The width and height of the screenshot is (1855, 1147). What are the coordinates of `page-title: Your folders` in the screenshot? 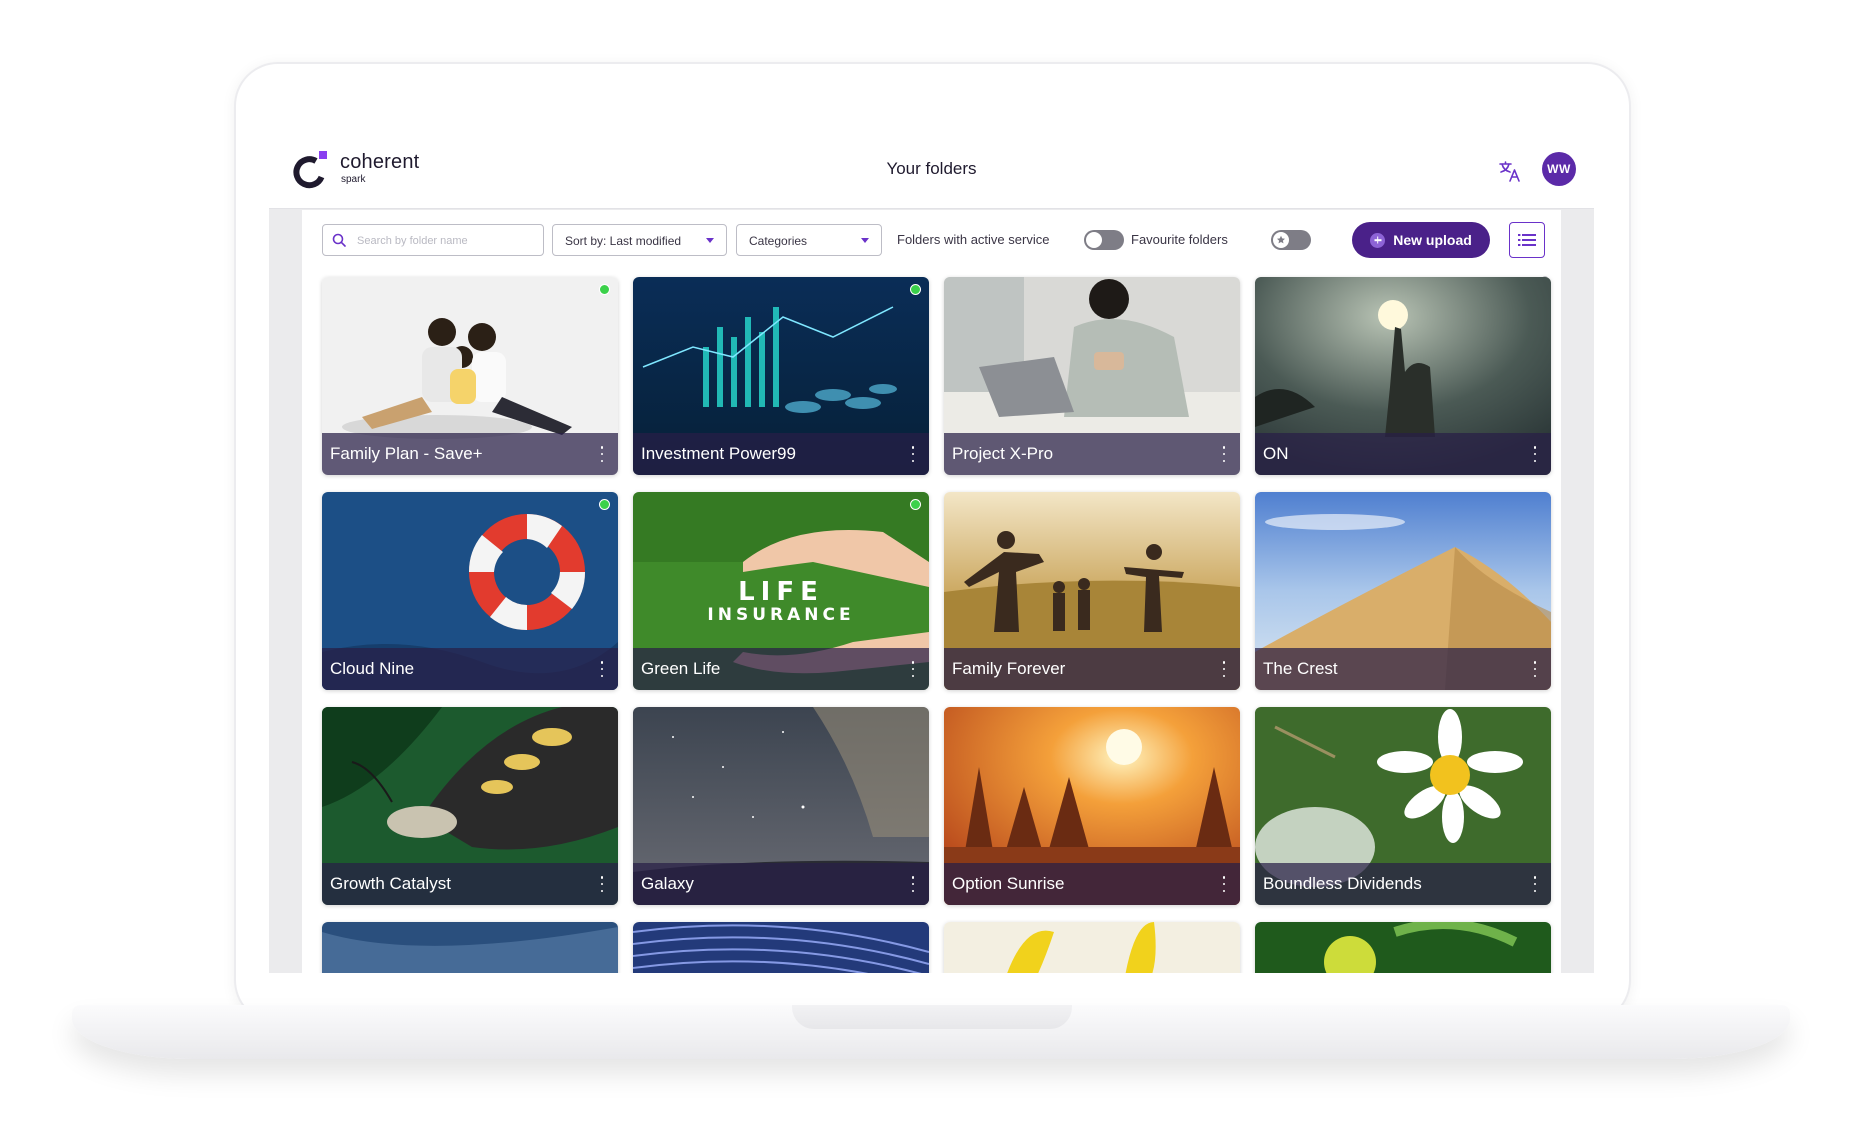 It's located at (931, 168).